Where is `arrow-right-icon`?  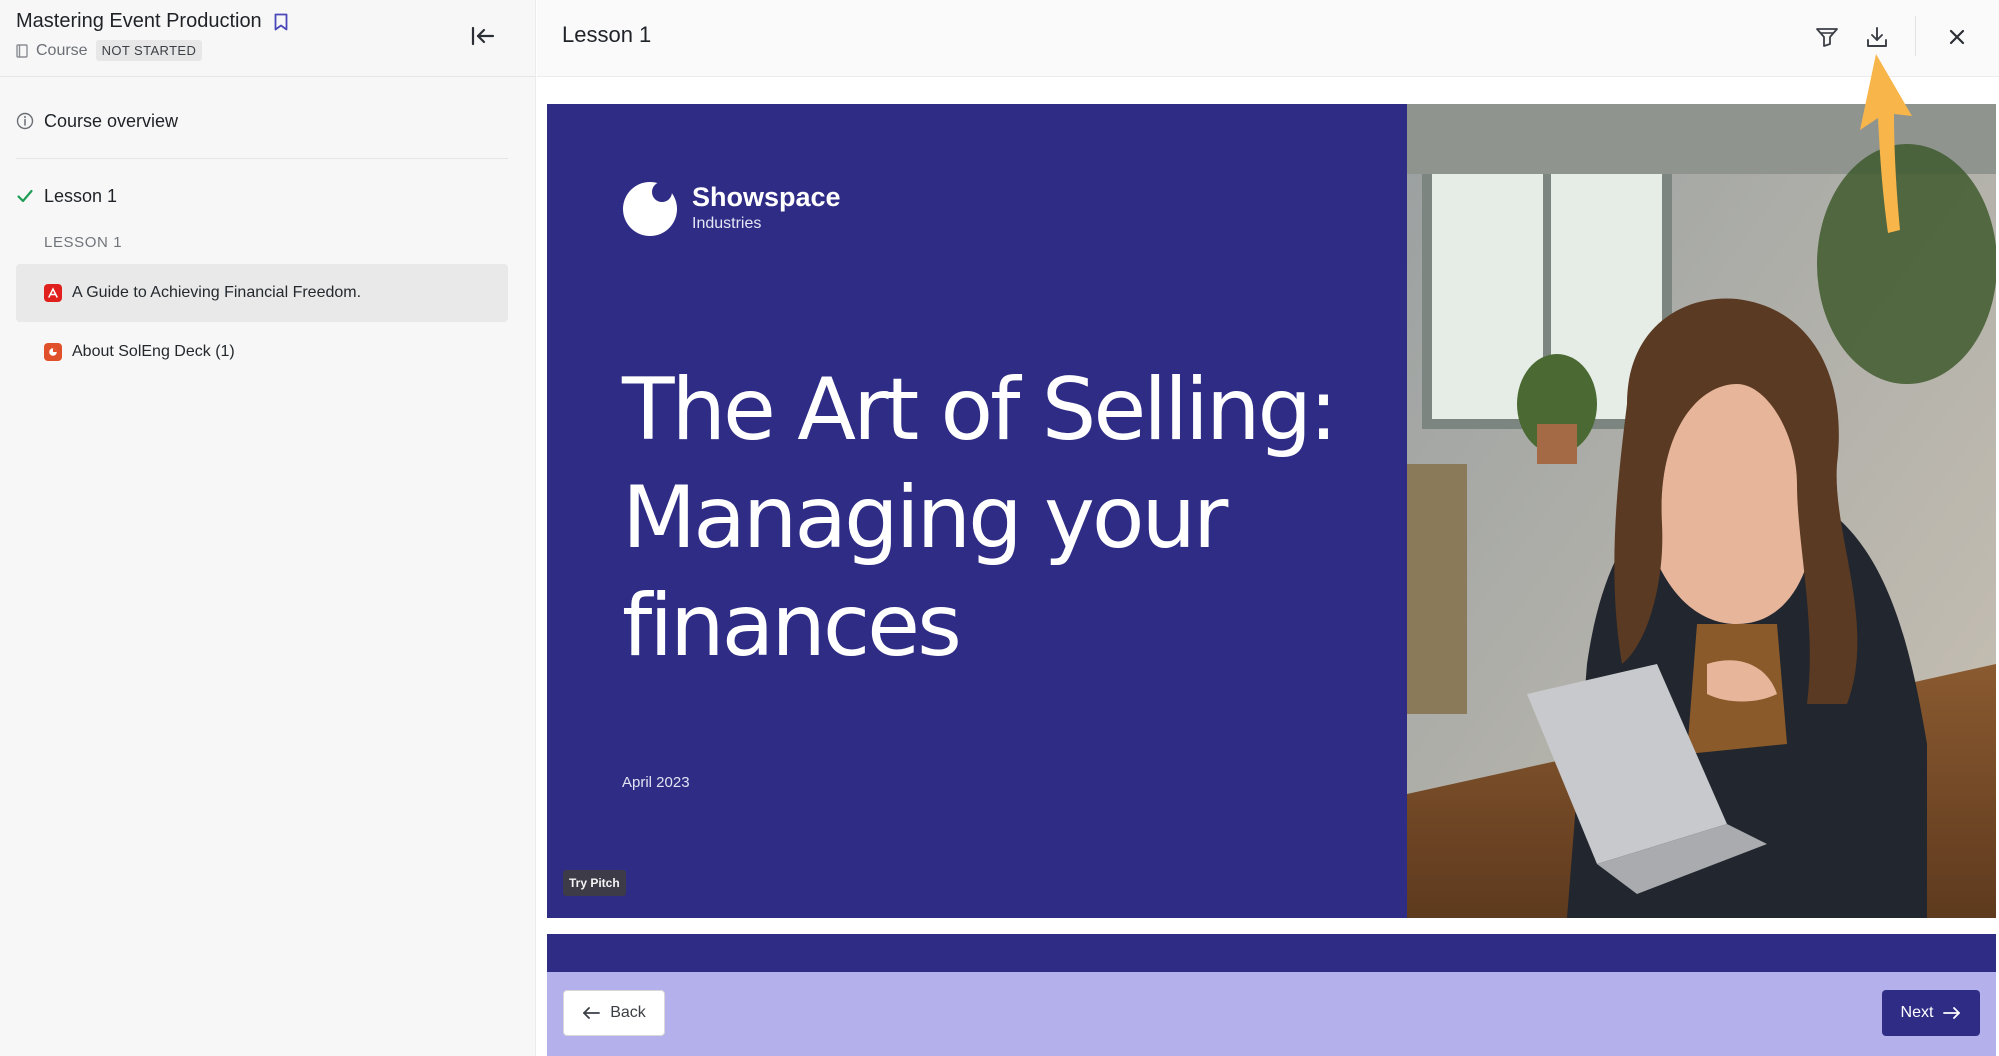 arrow-right-icon is located at coordinates (1952, 1013).